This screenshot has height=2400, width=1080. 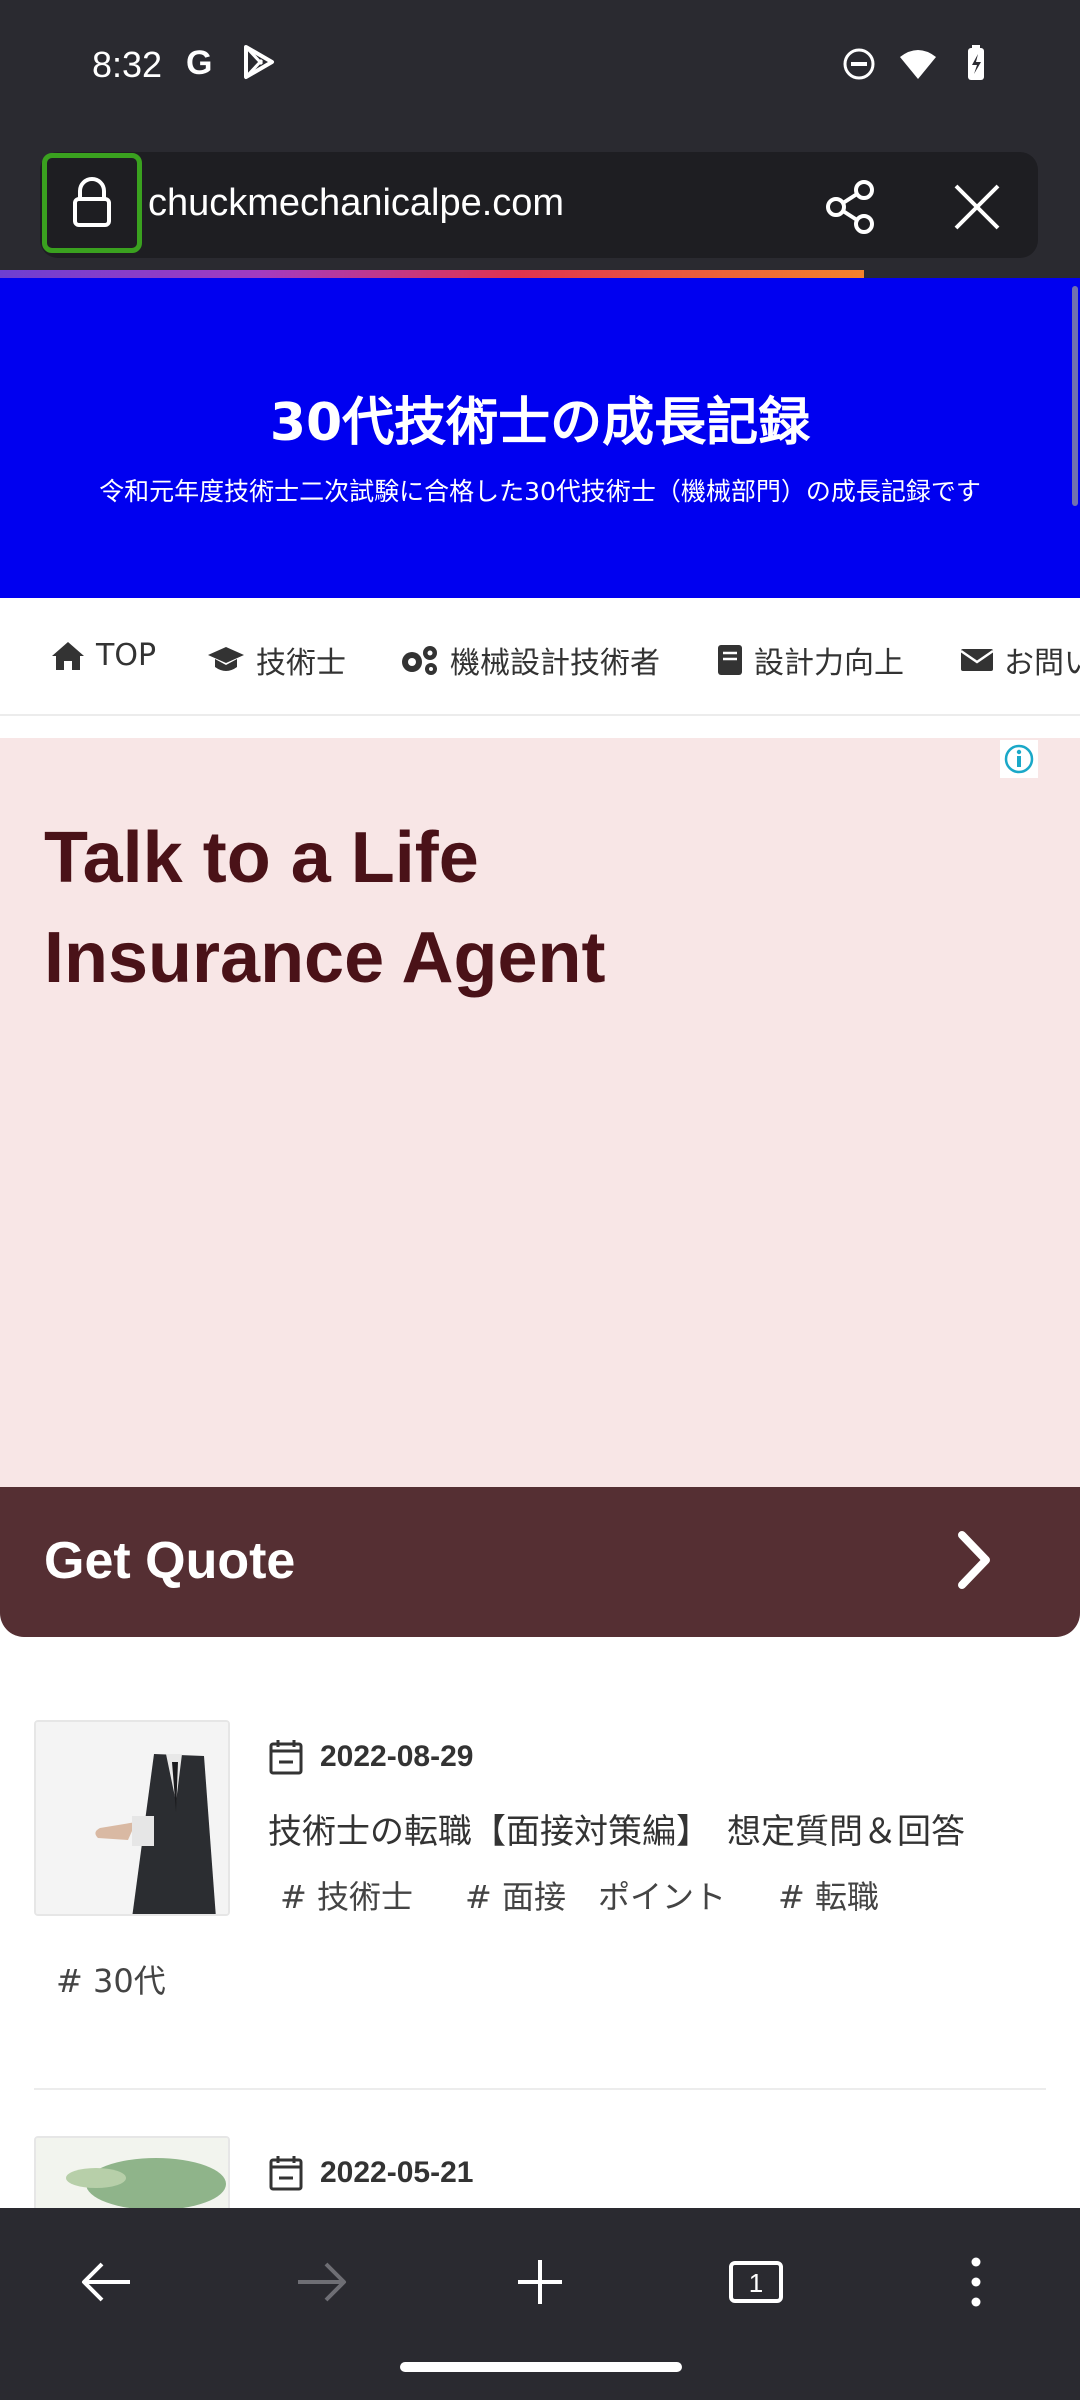 What do you see at coordinates (1075, 396) in the screenshot?
I see `scrollbar` at bounding box center [1075, 396].